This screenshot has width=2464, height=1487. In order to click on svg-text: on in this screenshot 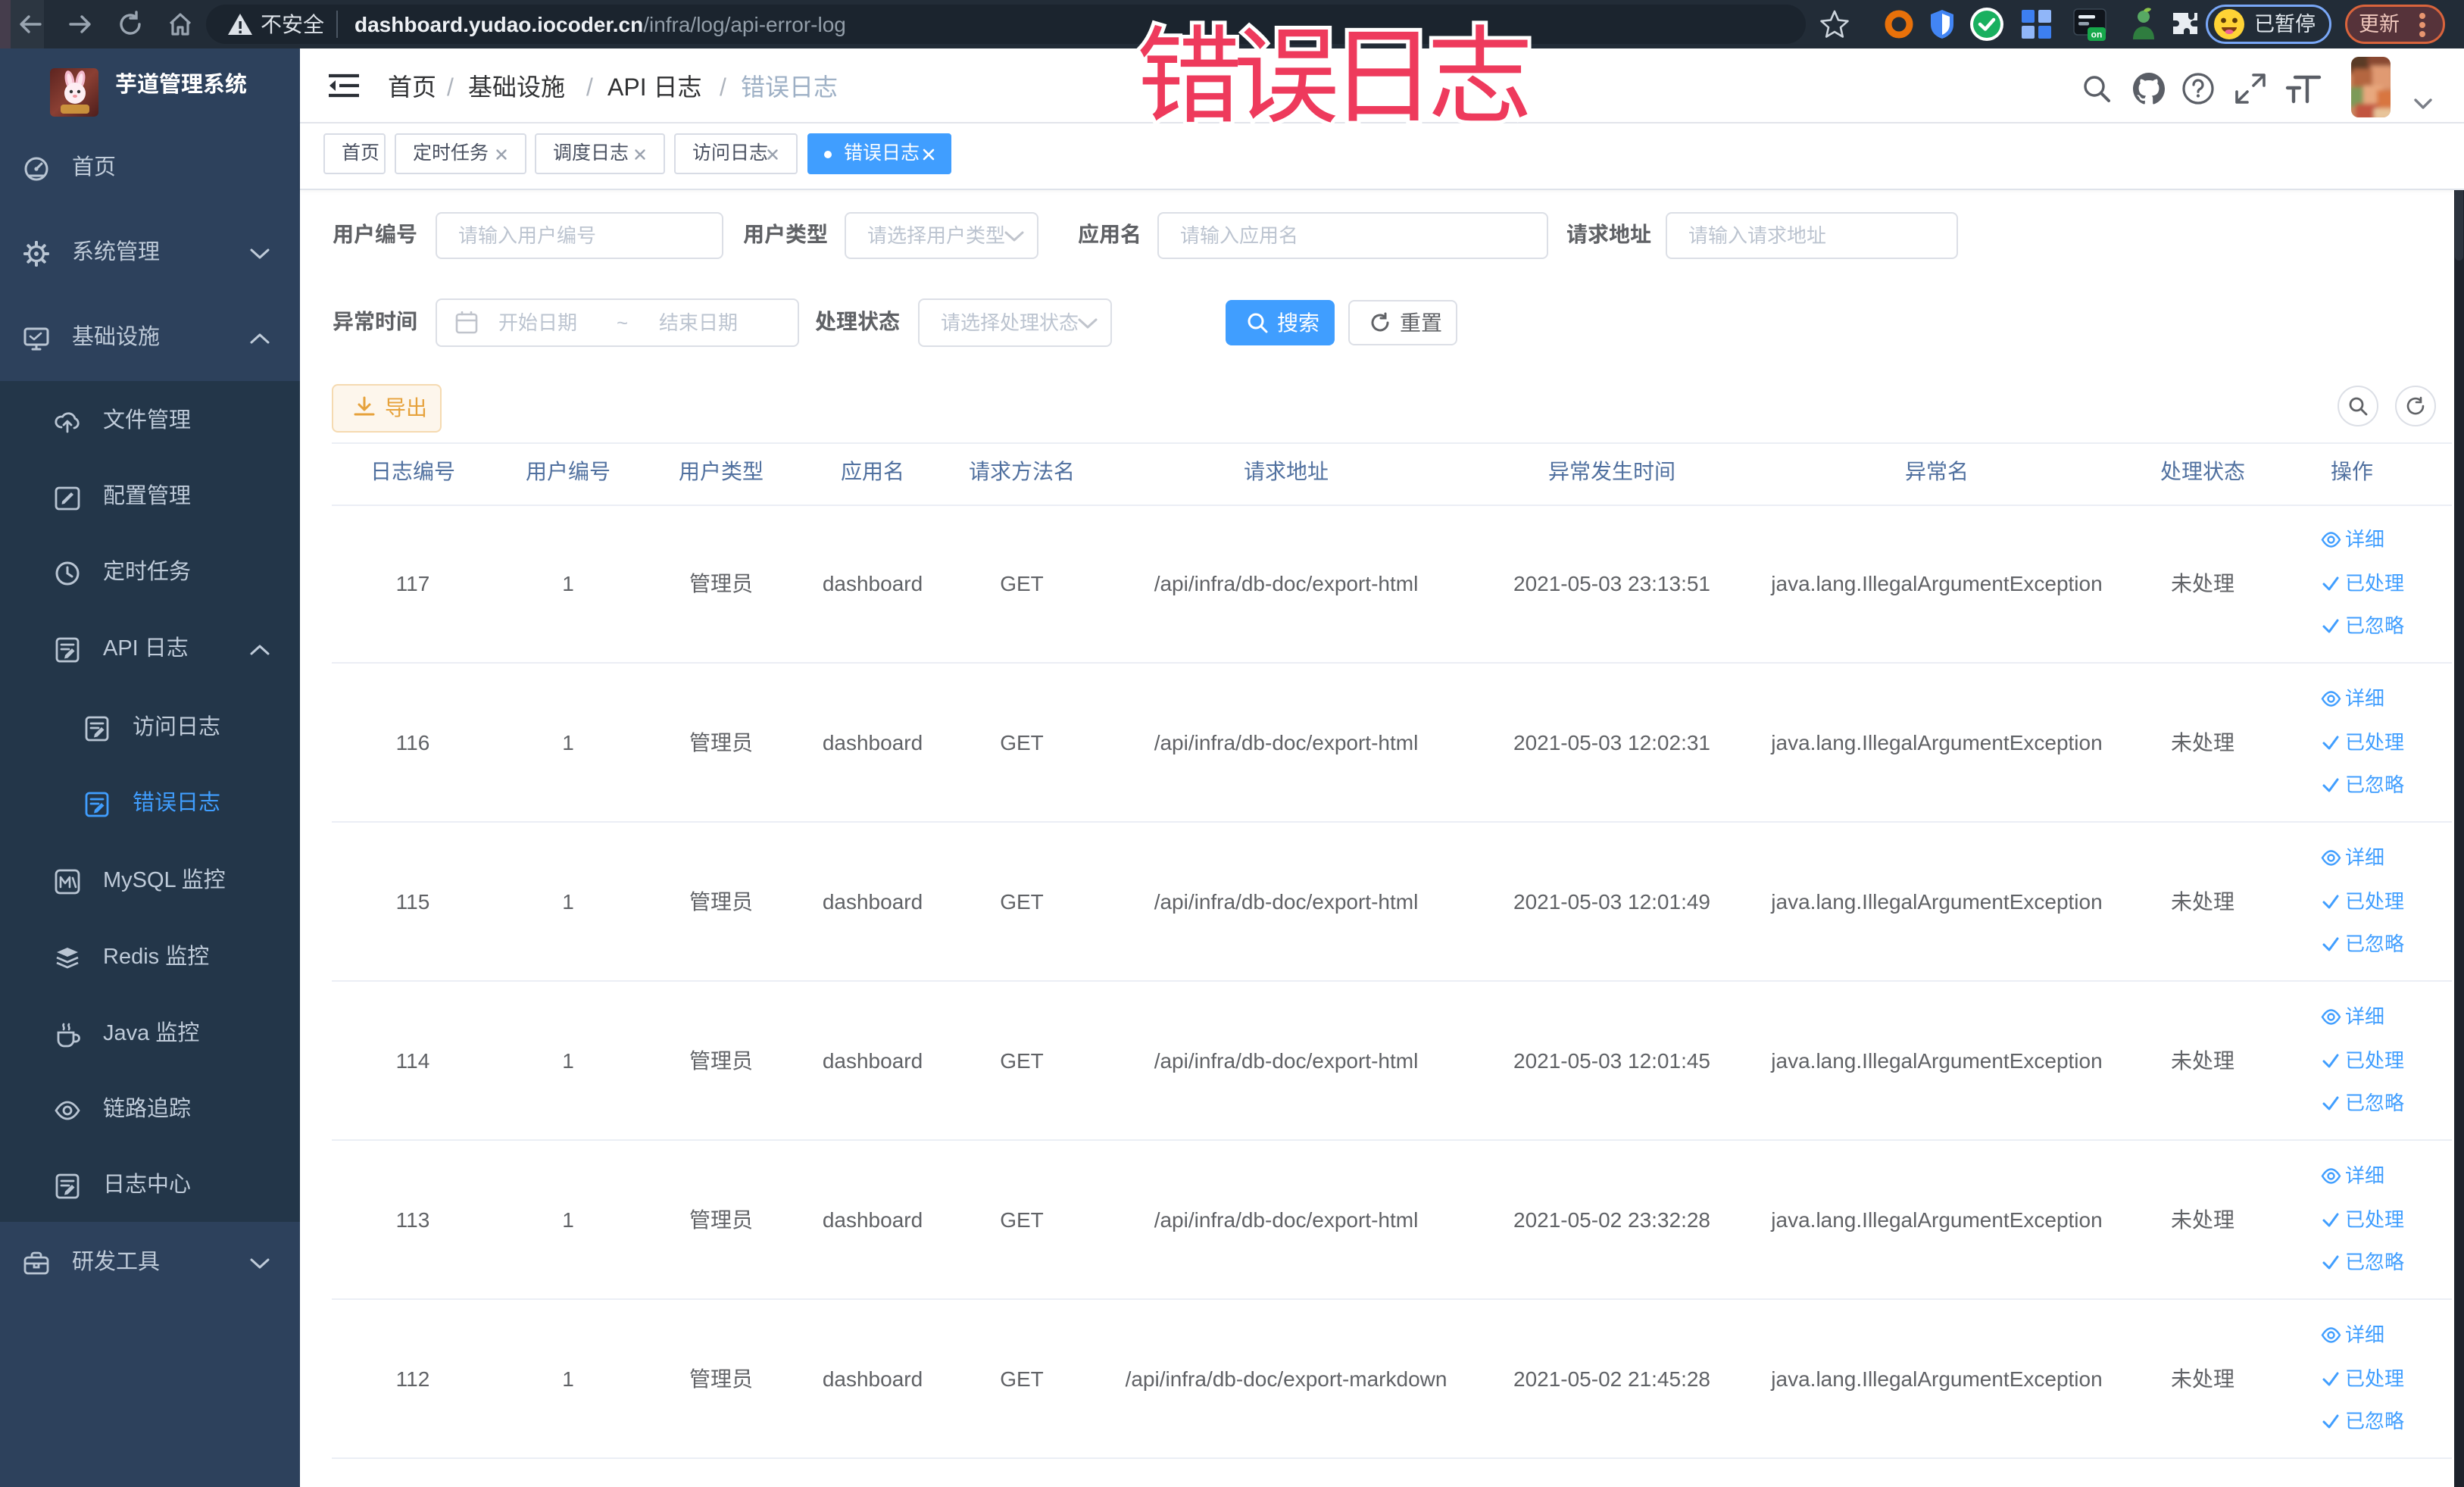, I will do `click(2097, 35)`.